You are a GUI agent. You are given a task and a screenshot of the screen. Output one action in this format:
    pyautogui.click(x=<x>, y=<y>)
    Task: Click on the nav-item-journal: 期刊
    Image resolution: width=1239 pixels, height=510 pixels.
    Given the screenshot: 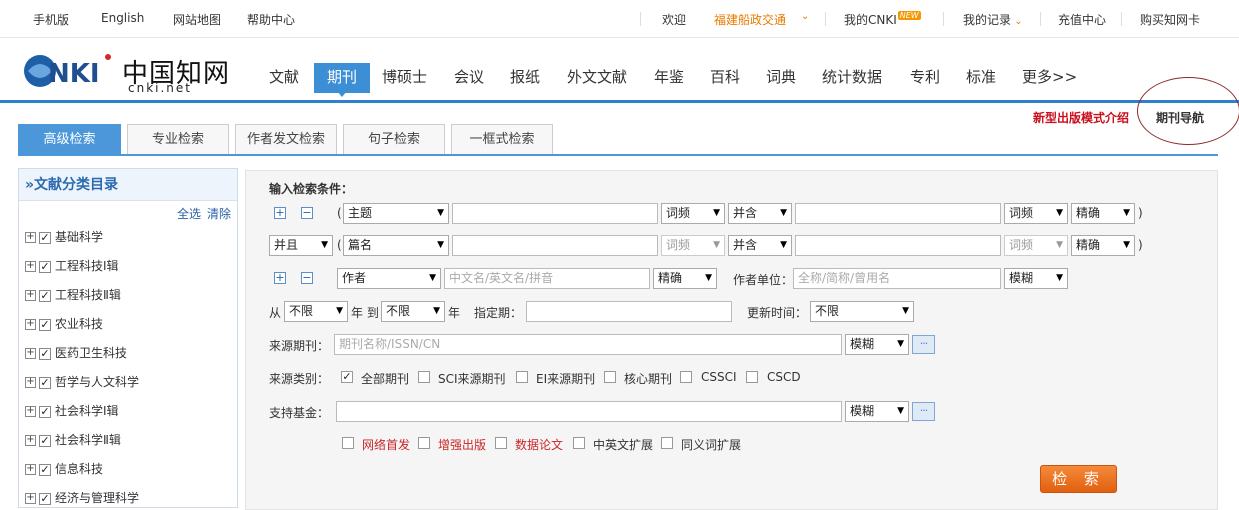 What is the action you would take?
    pyautogui.click(x=342, y=78)
    